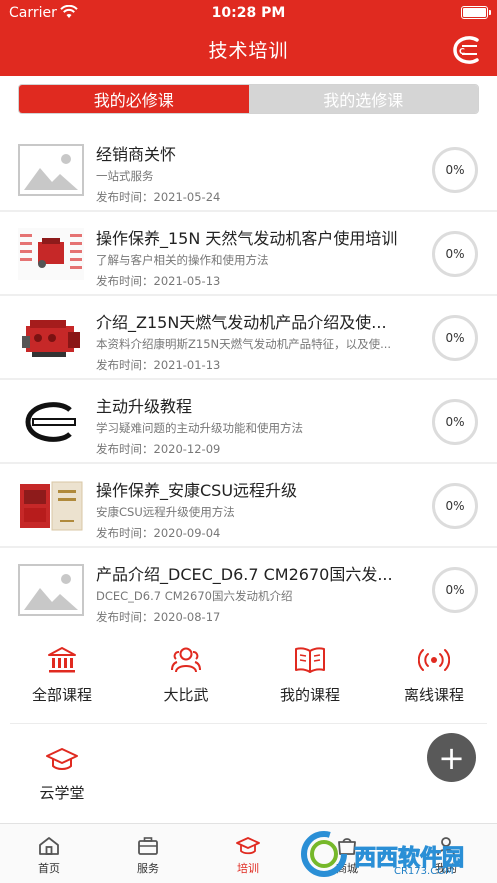  What do you see at coordinates (165, 512) in the screenshot?
I see `course-description: 安康CSU远程升级使用方法` at bounding box center [165, 512].